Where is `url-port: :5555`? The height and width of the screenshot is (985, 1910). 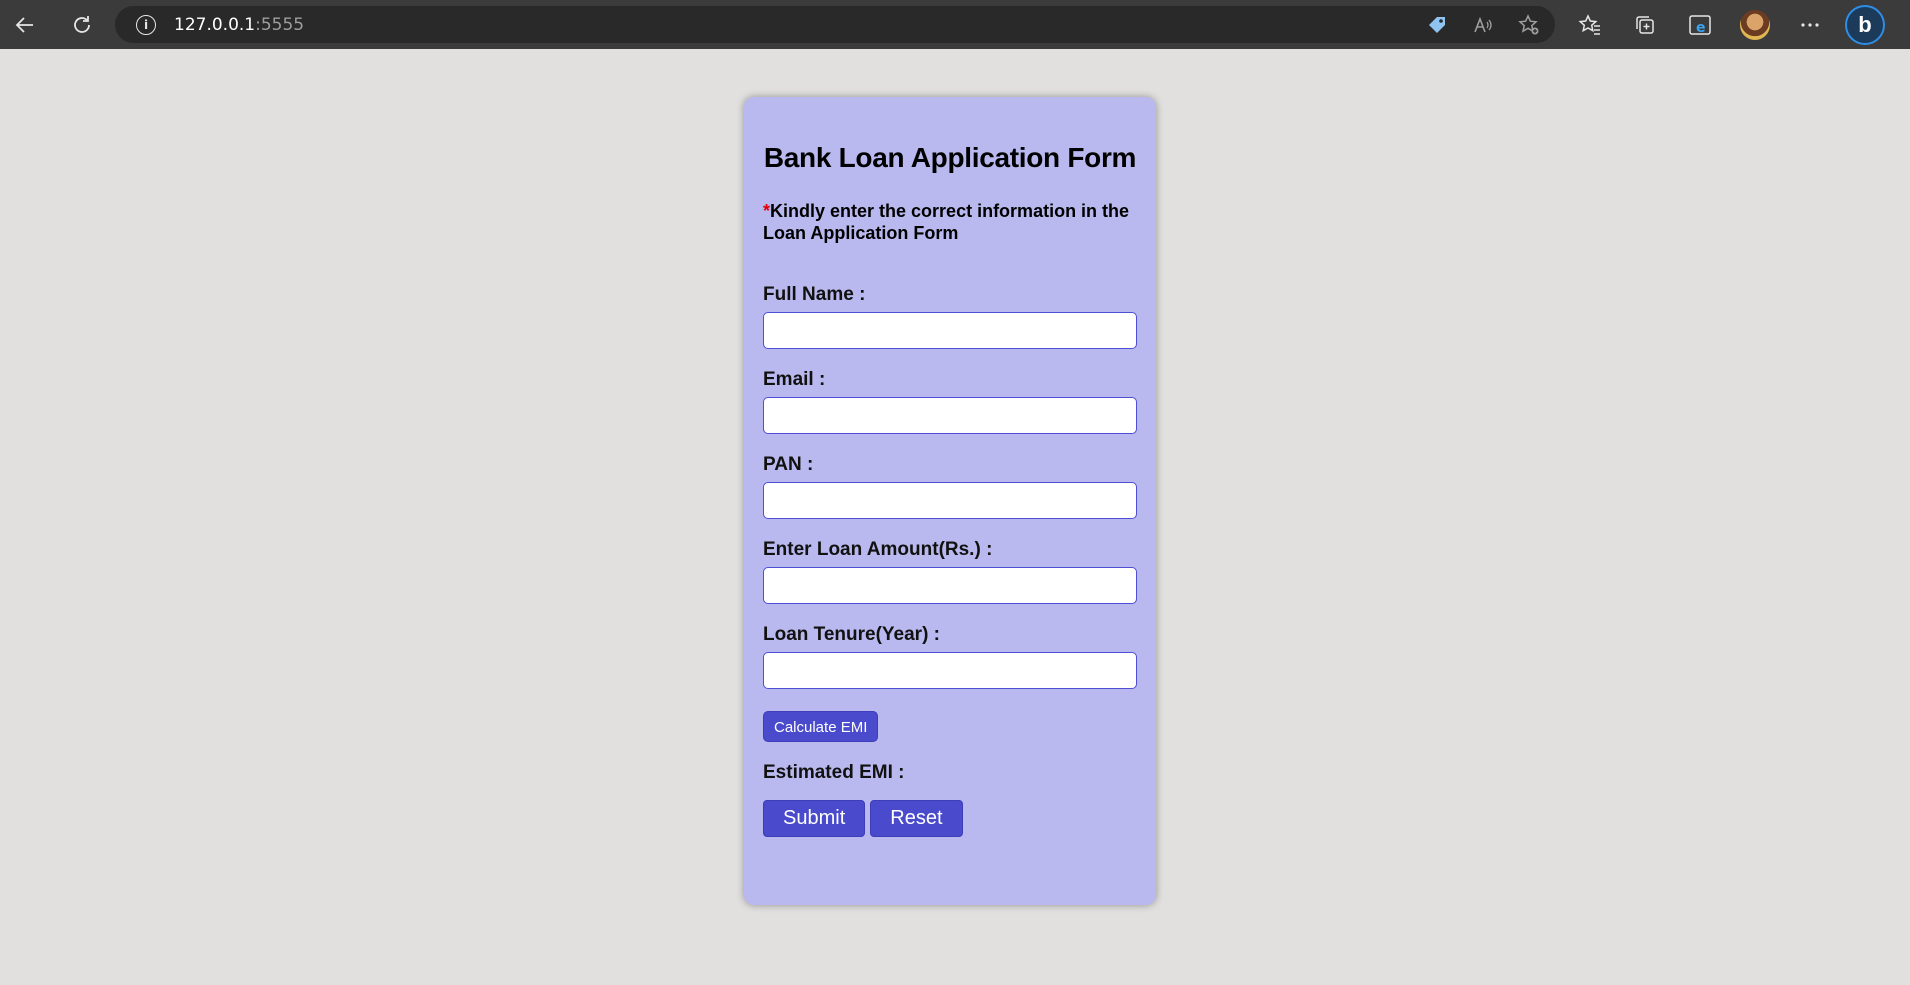
url-port: :5555 is located at coordinates (280, 24).